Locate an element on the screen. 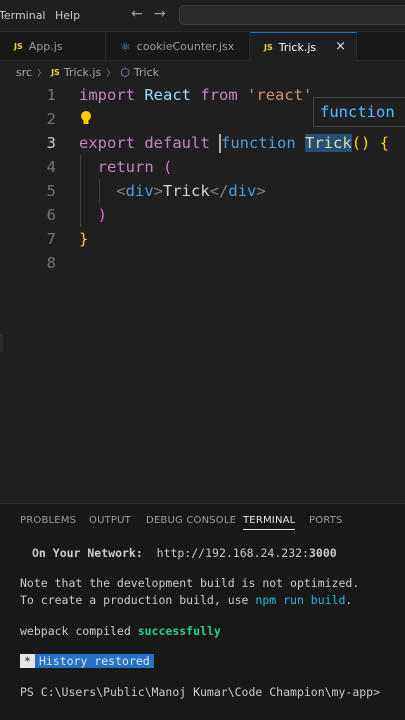 This screenshot has height=720, width=405. code-line: 5 <div>Trick</div> is located at coordinates (202, 191).